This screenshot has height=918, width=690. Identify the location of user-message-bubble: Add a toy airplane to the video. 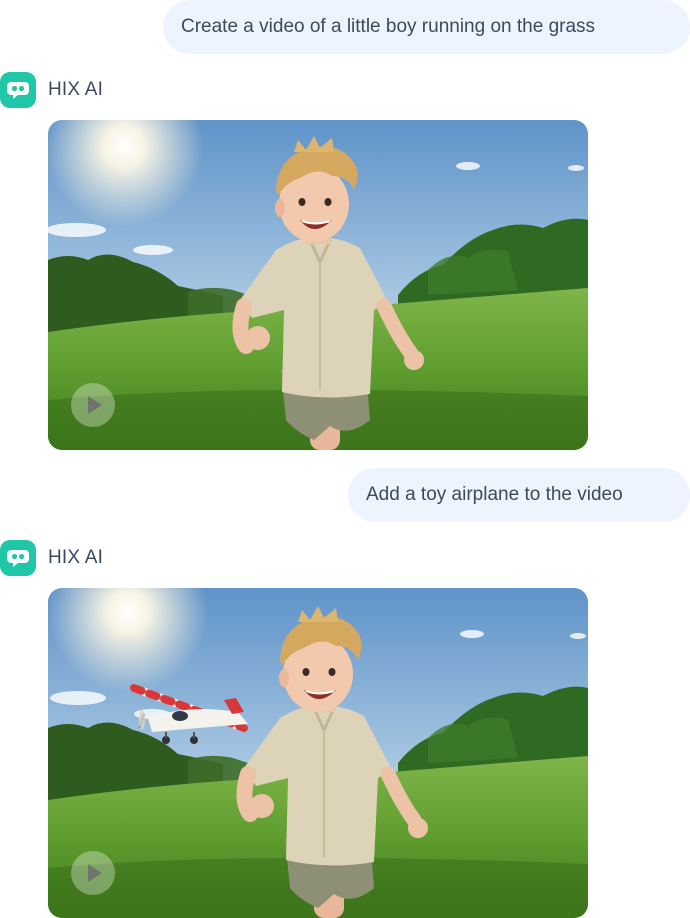
(519, 495).